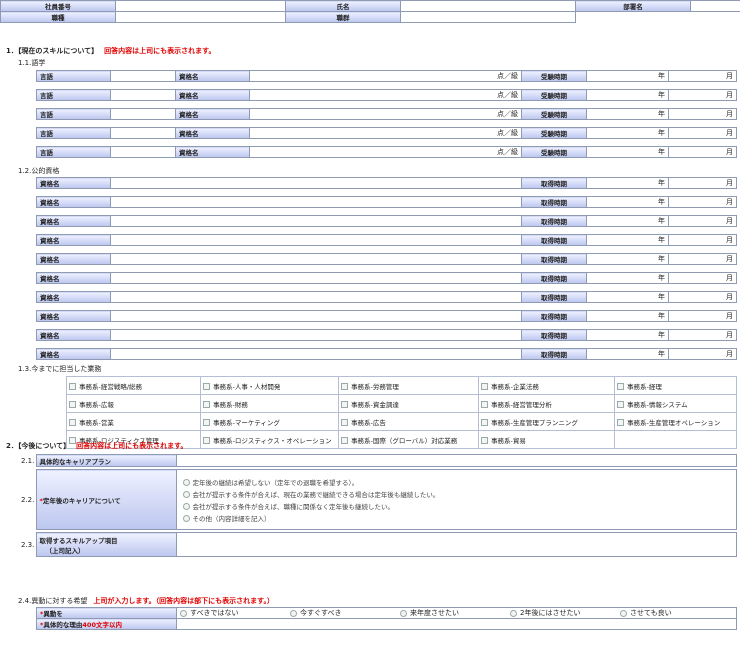 The width and height of the screenshot is (740, 650). What do you see at coordinates (269, 439) in the screenshot?
I see `duty-item: 事務系-ロジスティクス・オペレーション` at bounding box center [269, 439].